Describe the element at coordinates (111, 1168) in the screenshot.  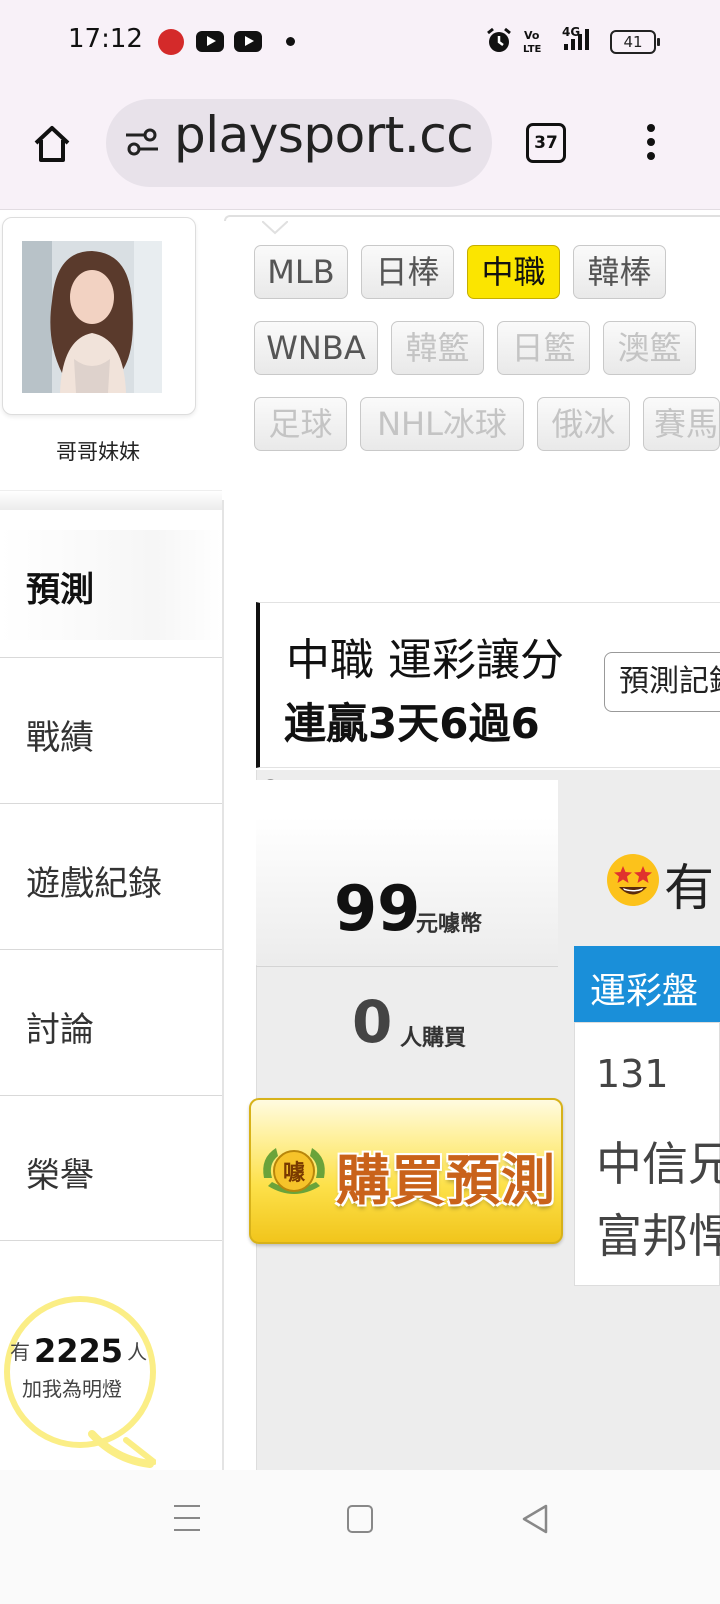
I see `sidebar-item-honor: 榮譽` at that location.